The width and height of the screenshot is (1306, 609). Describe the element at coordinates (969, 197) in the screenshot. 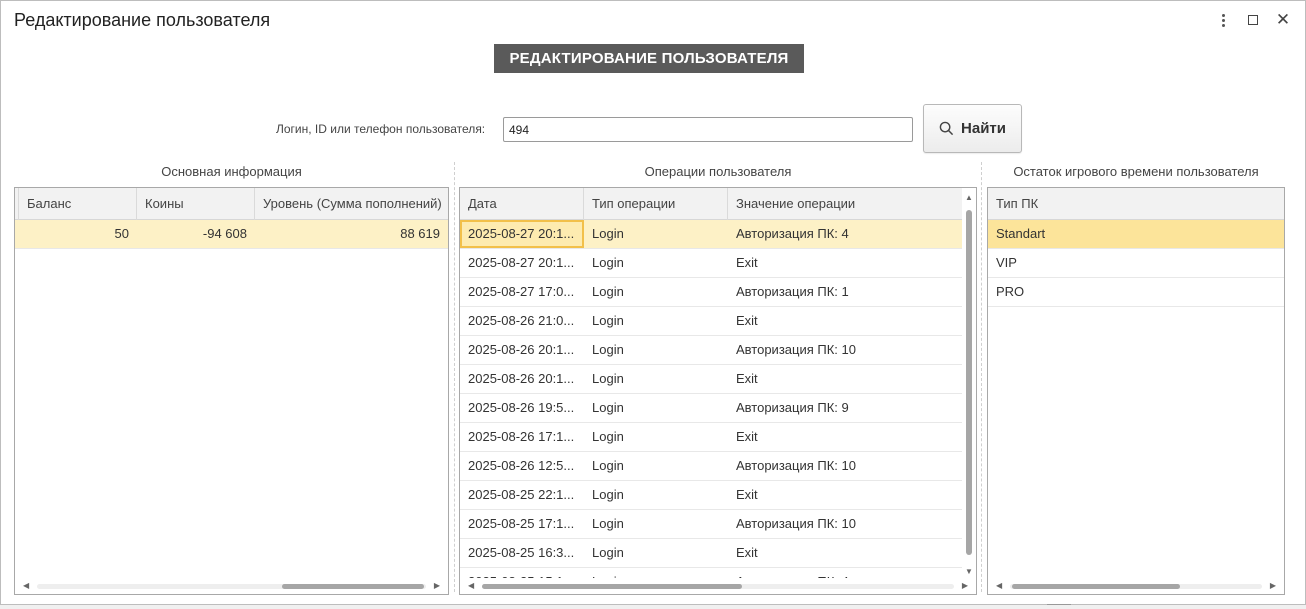

I see `scroll-up-icon: ▲` at that location.